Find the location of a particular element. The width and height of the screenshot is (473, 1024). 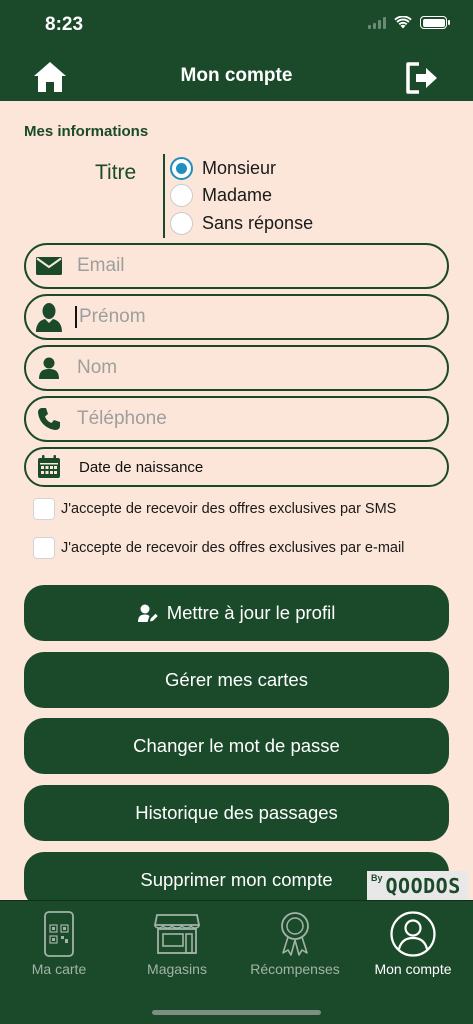

email-field: Email is located at coordinates (236, 266).